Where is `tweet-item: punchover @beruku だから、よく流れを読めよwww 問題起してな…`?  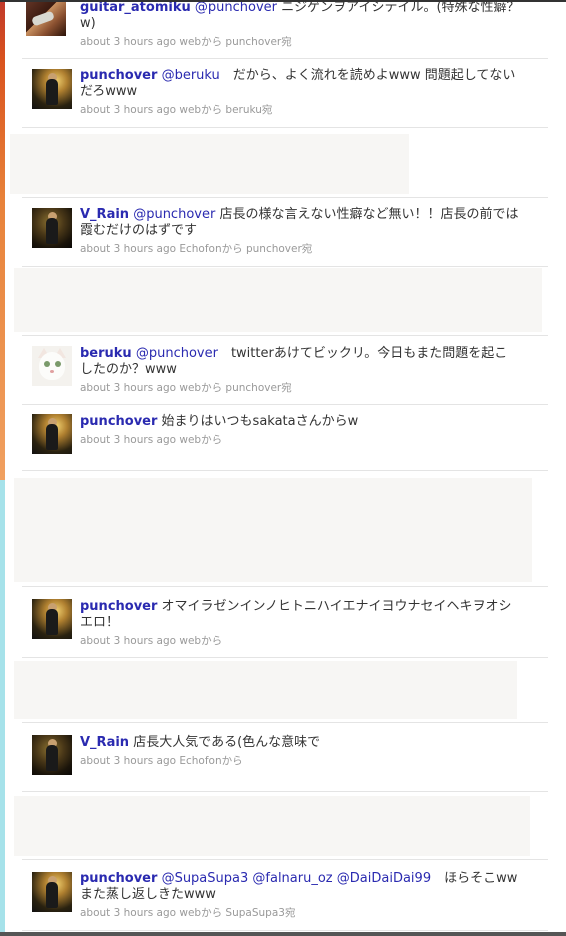 tweet-item: punchover @beruku だから、よく流れを読めよwww 問題起してな… is located at coordinates (285, 93).